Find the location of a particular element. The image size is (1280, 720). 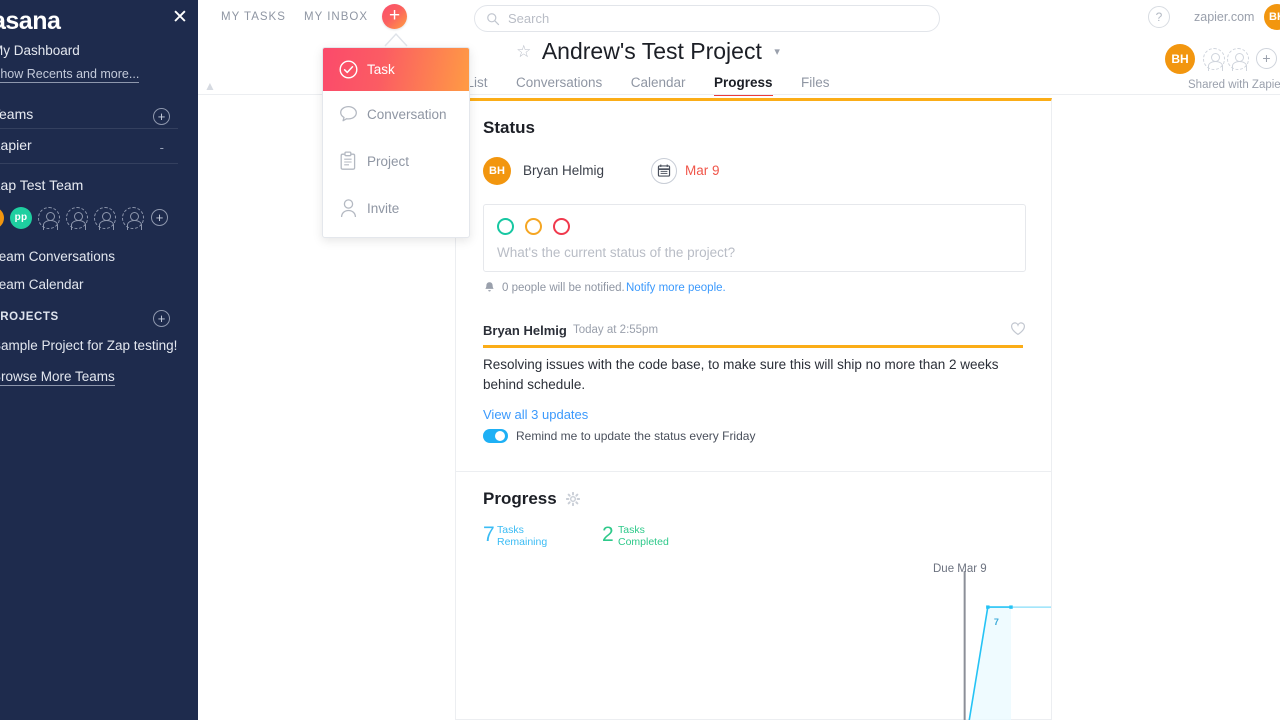

add-menu-dropdown: Task Conversation Project Invite is located at coordinates (396, 142).